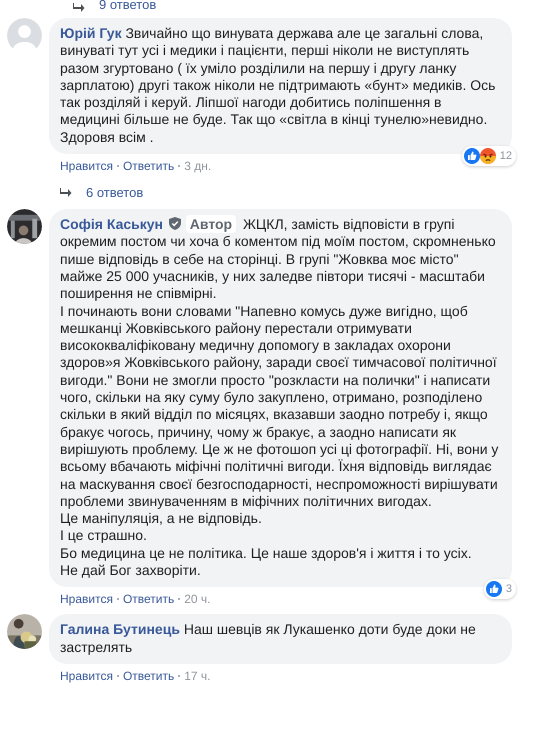  I want to click on author-name: Галина Бутинець, so click(120, 629).